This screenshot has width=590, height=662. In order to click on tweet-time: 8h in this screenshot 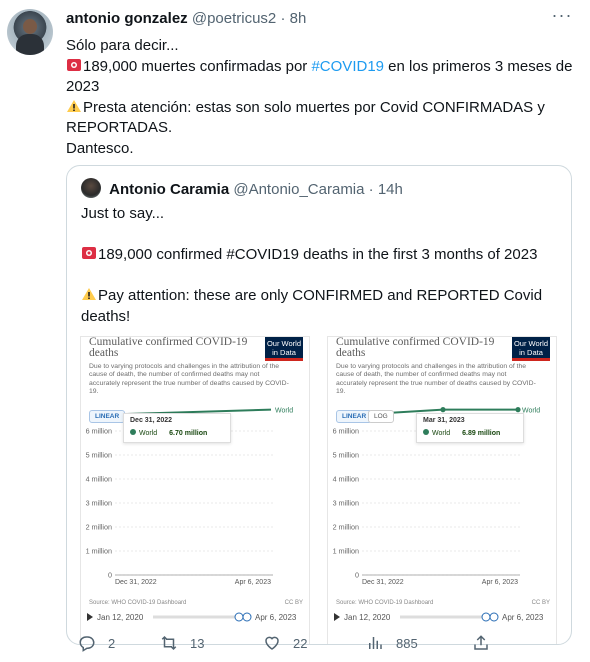, I will do `click(298, 18)`.